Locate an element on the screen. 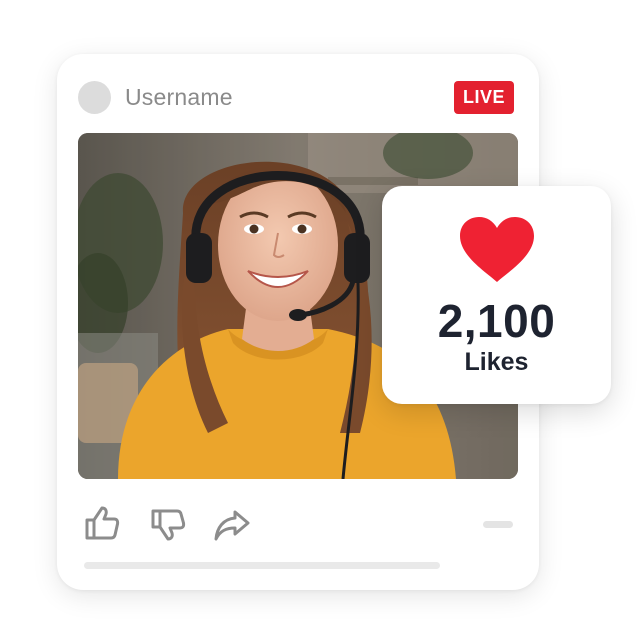  more-indicator is located at coordinates (498, 524).